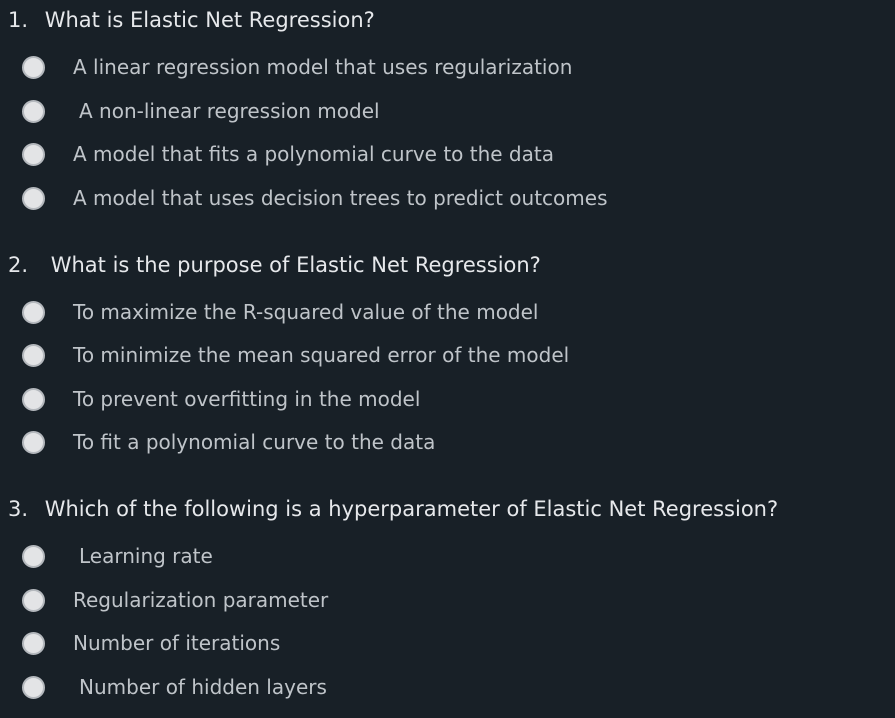  Describe the element at coordinates (254, 442) in the screenshot. I see `option-label: To fit a polynomial curve to the data` at that location.